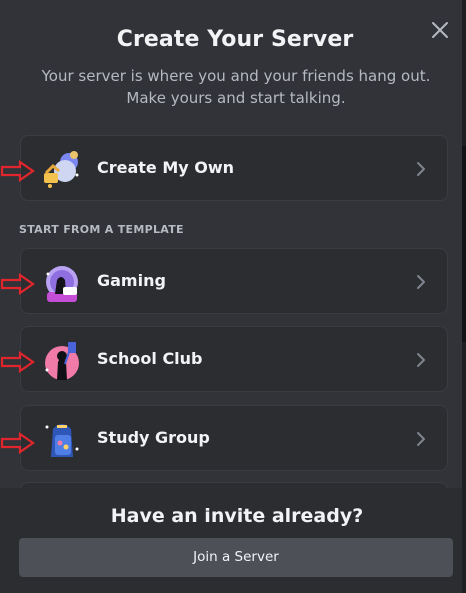 This screenshot has width=466, height=593. What do you see at coordinates (131, 280) in the screenshot?
I see `template-label-gaming: Gaming` at bounding box center [131, 280].